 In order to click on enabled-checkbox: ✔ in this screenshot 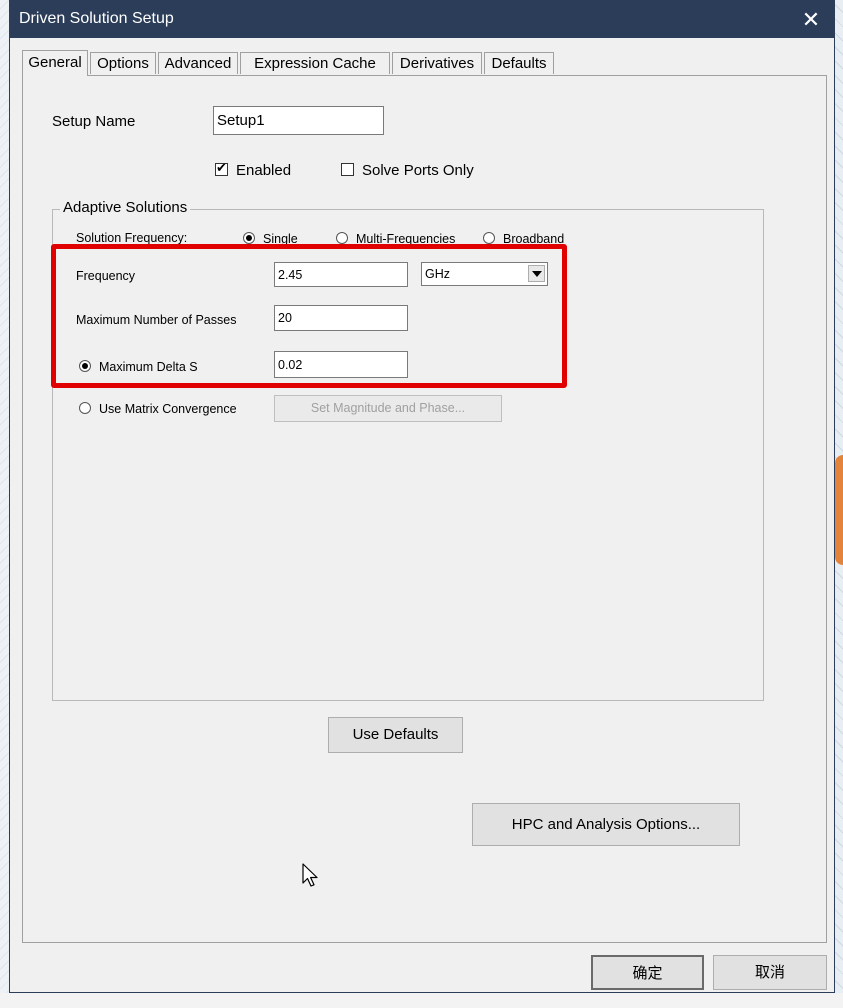, I will do `click(221, 168)`.